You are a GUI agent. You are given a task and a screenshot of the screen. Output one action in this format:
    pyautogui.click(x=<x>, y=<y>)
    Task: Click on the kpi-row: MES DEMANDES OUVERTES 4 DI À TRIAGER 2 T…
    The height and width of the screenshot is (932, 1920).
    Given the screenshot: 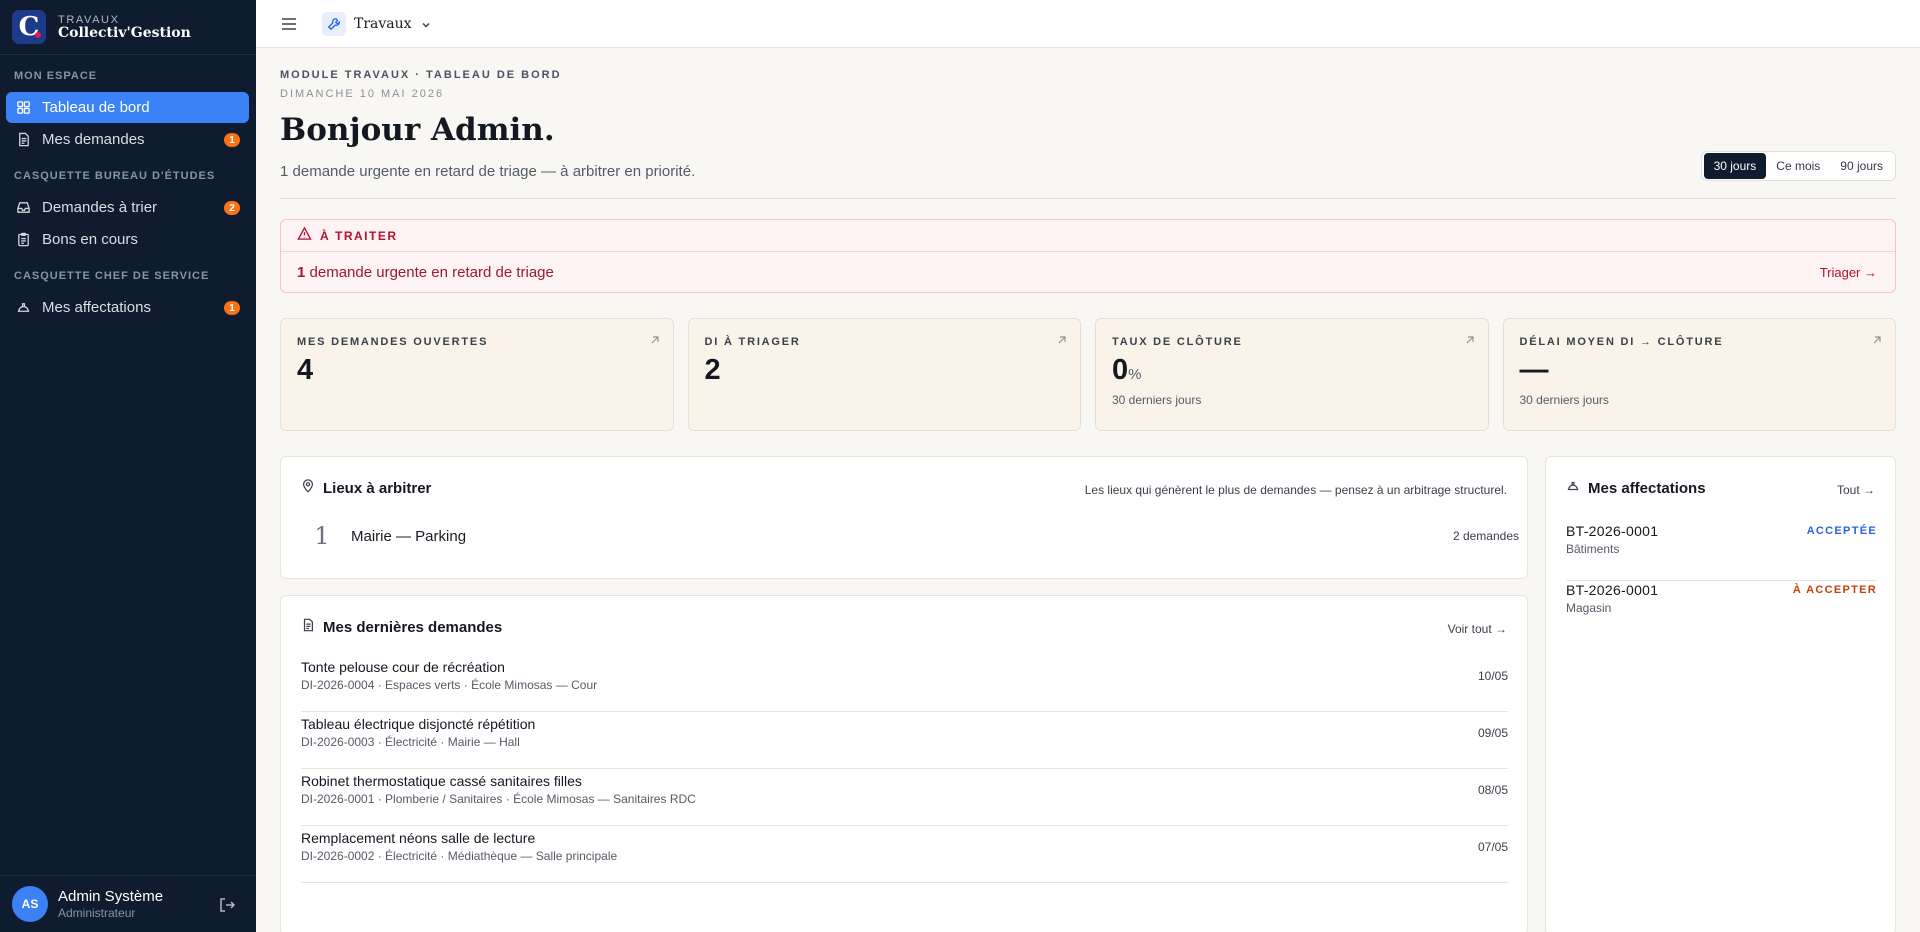 What is the action you would take?
    pyautogui.click(x=1088, y=374)
    